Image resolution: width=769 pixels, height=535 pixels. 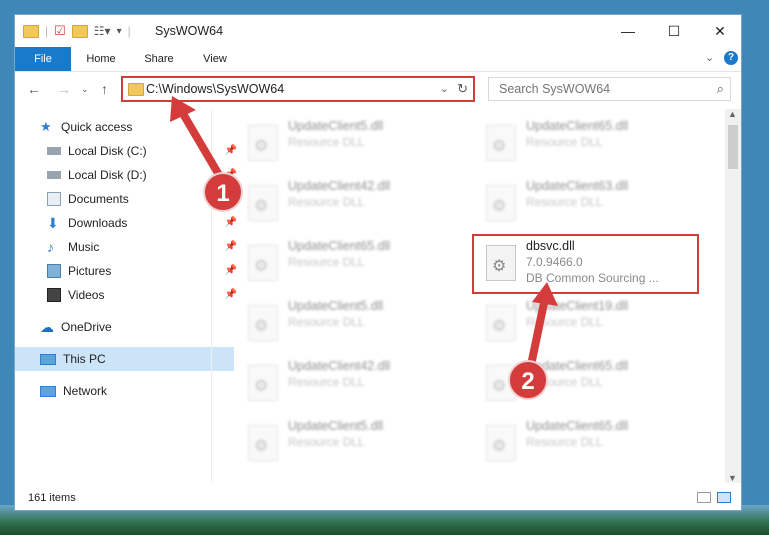 I want to click on arrow-2-head, so click(x=545, y=294).